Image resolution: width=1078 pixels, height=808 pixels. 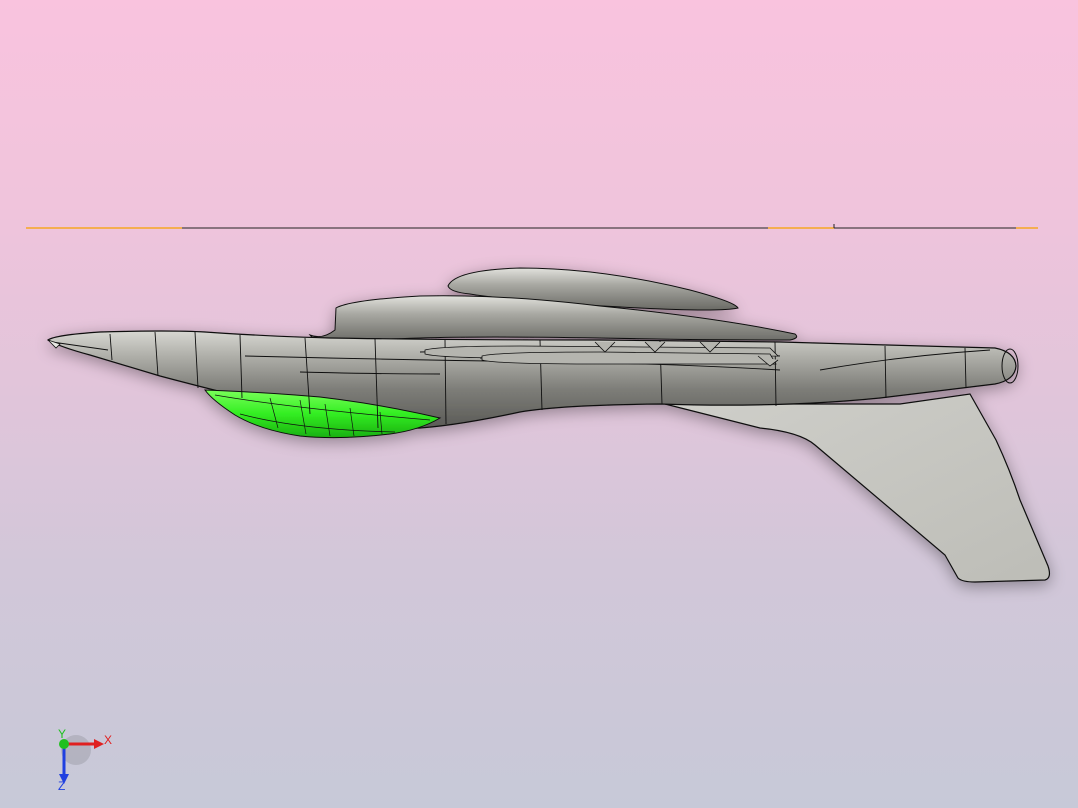 I want to click on triad-z-label: Z, so click(x=61, y=785).